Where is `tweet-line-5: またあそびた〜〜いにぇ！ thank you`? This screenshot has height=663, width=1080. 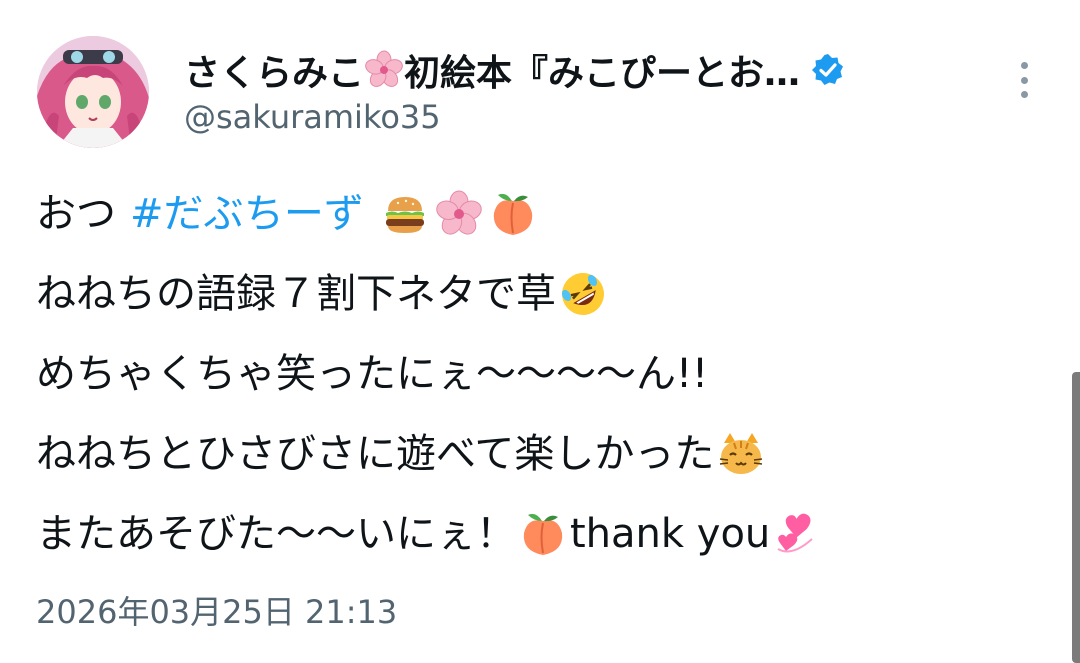 tweet-line-5: またあそびた〜〜いにぇ！ thank you is located at coordinates (536, 534).